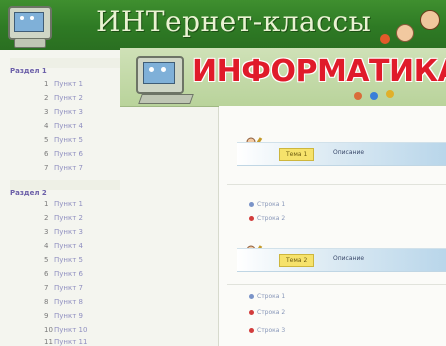 This screenshot has height=346, width=446. What do you see at coordinates (104, 218) in the screenshot?
I see `nav-item: 2 Пункт 2` at bounding box center [104, 218].